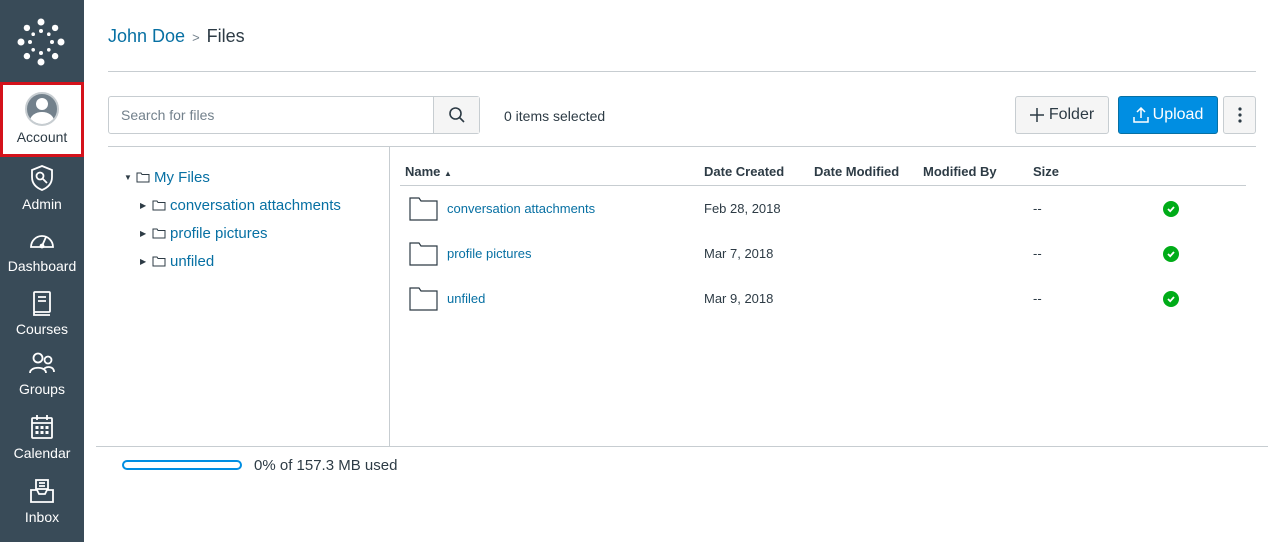  I want to click on tree-item-my-files: ▼ My Files, so click(232, 177).